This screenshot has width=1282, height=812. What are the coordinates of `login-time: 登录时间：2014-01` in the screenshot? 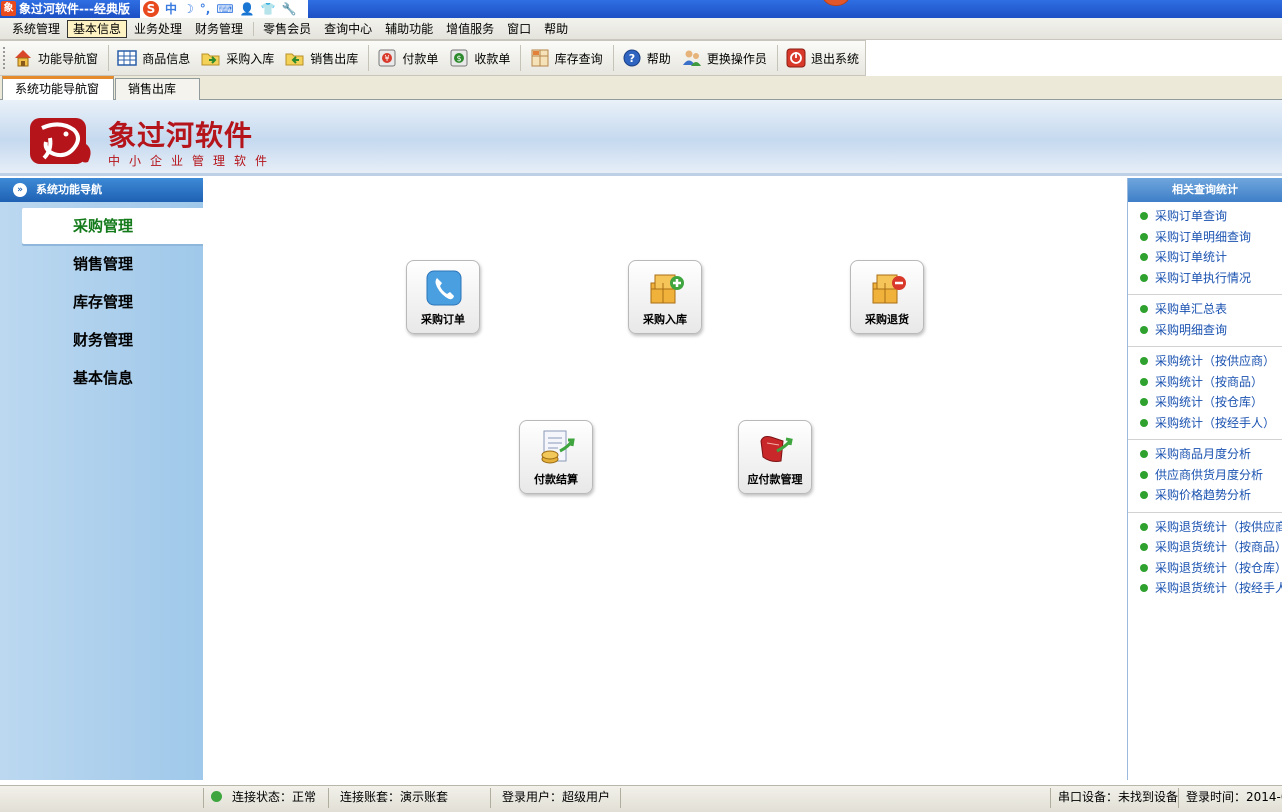 It's located at (1234, 797).